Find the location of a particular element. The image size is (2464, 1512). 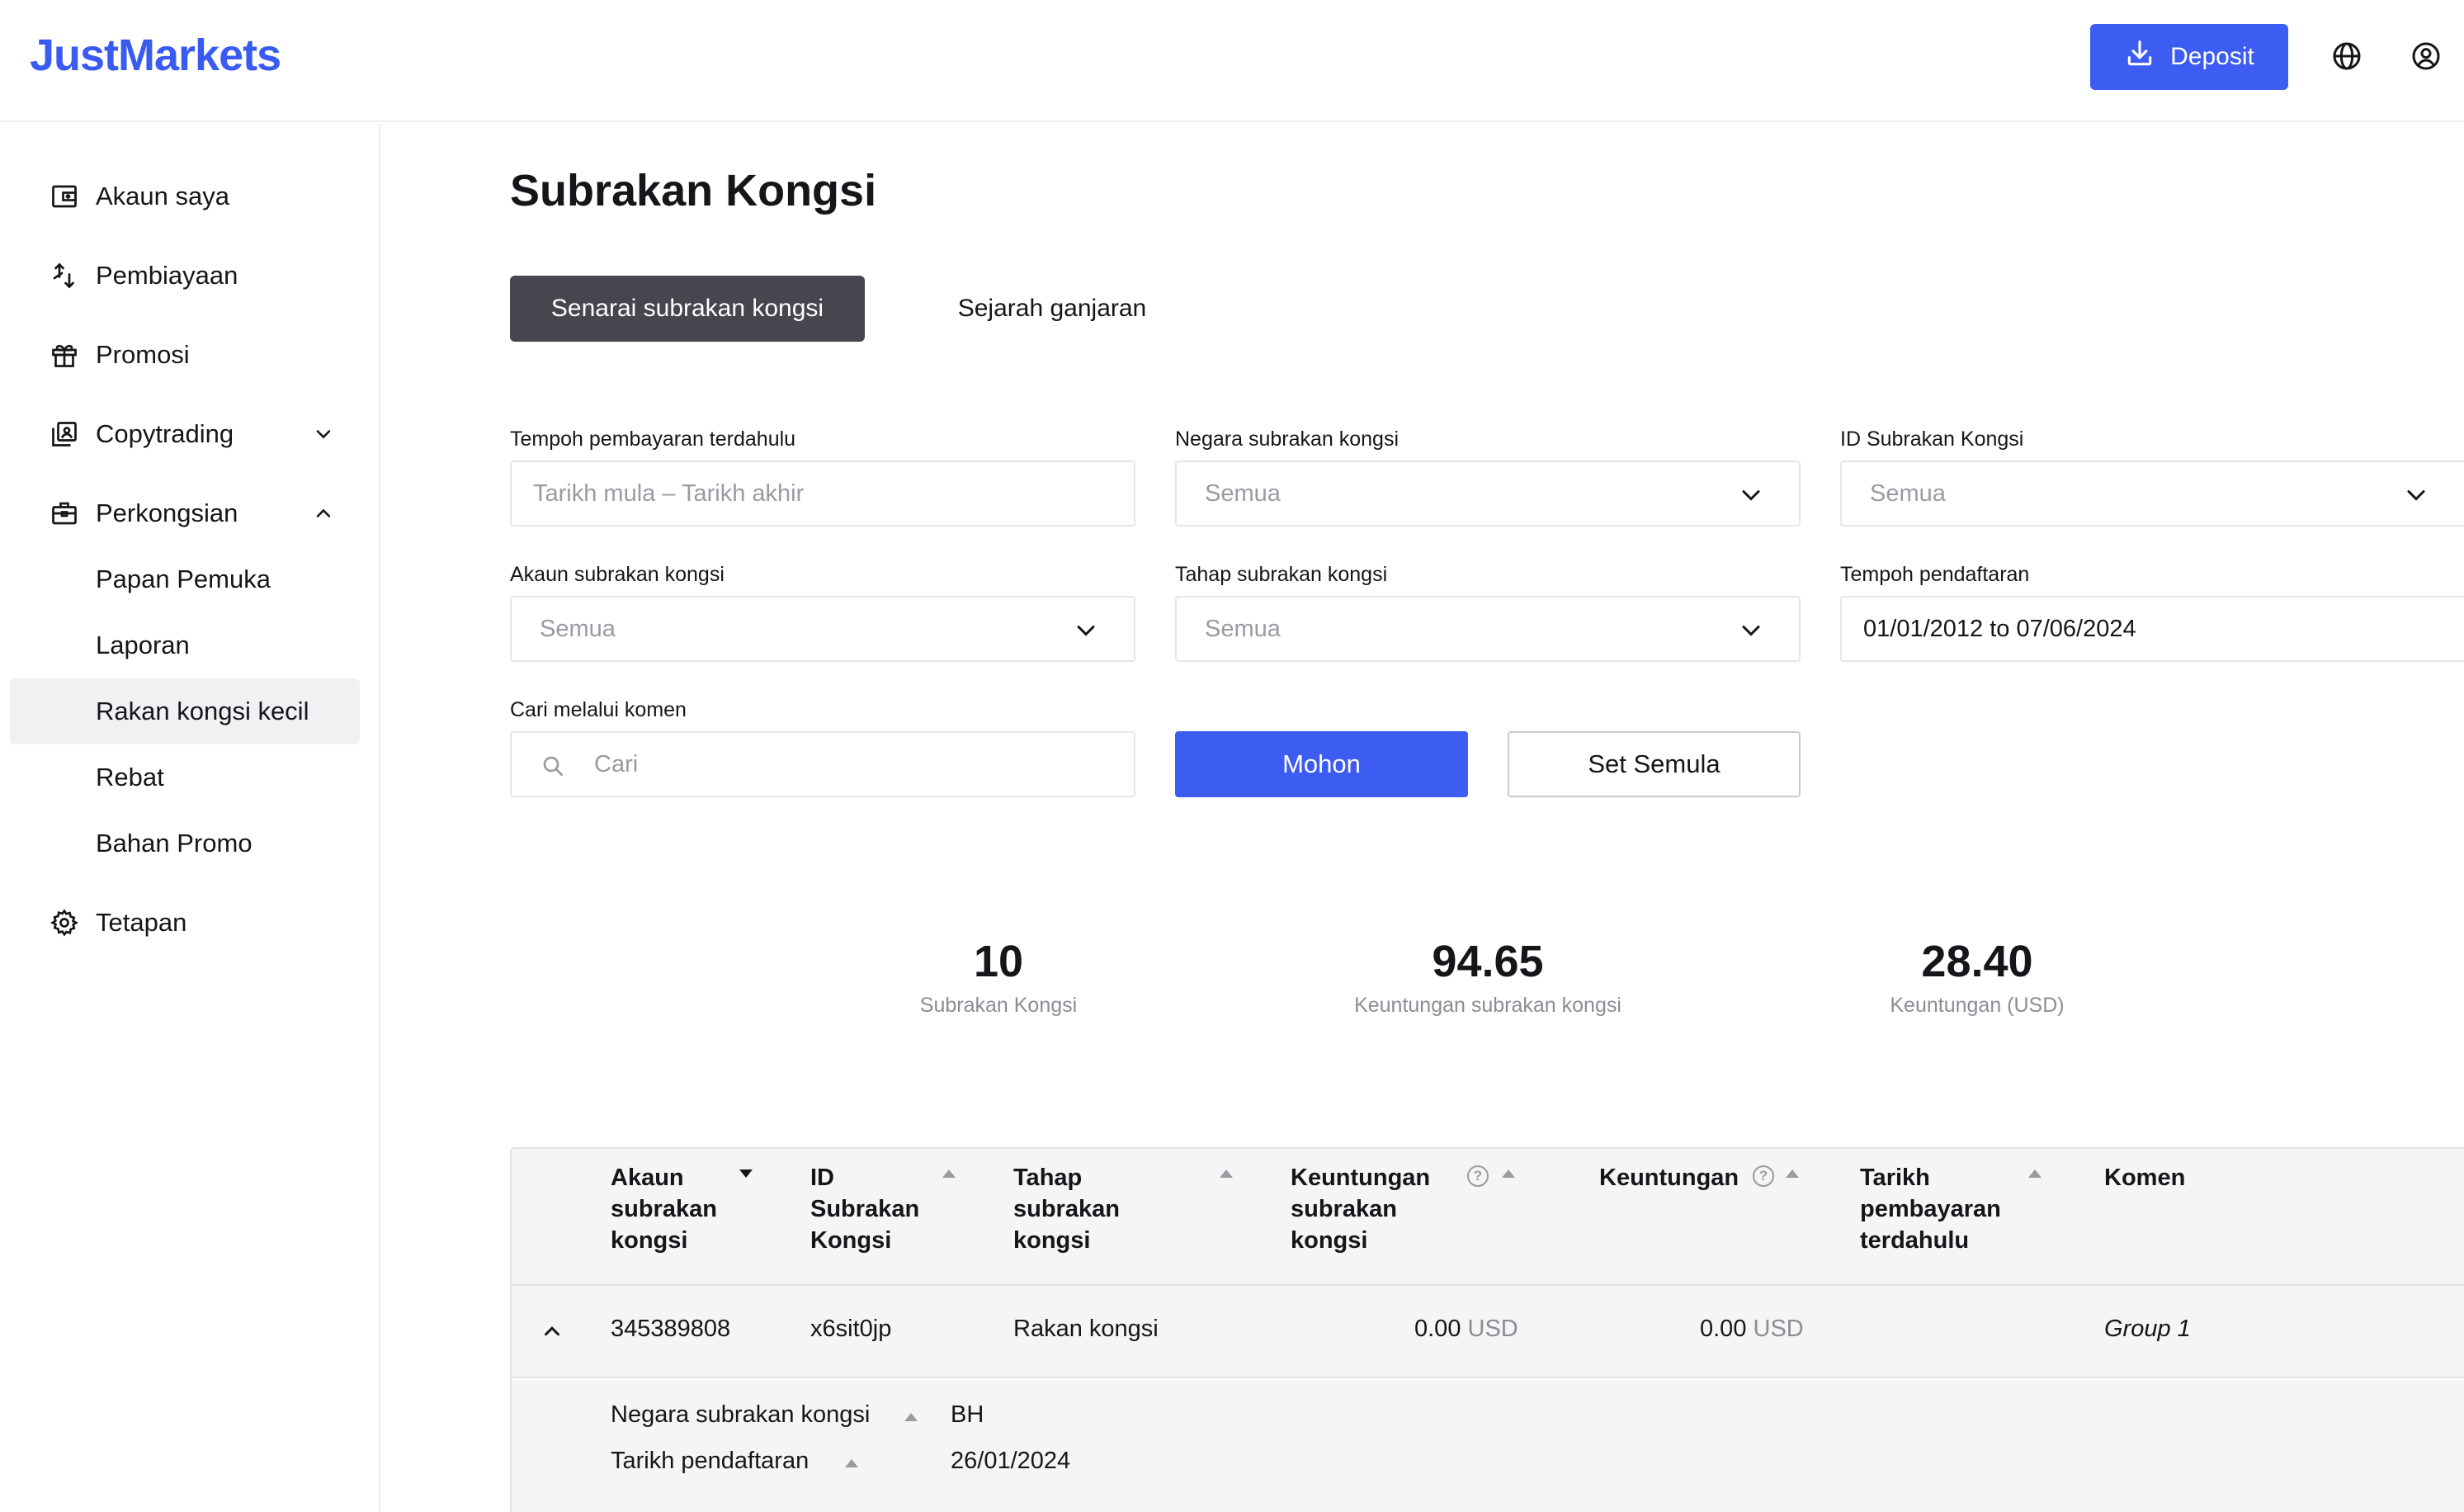

account-label: Akaun subrakan kongsi is located at coordinates (617, 574).